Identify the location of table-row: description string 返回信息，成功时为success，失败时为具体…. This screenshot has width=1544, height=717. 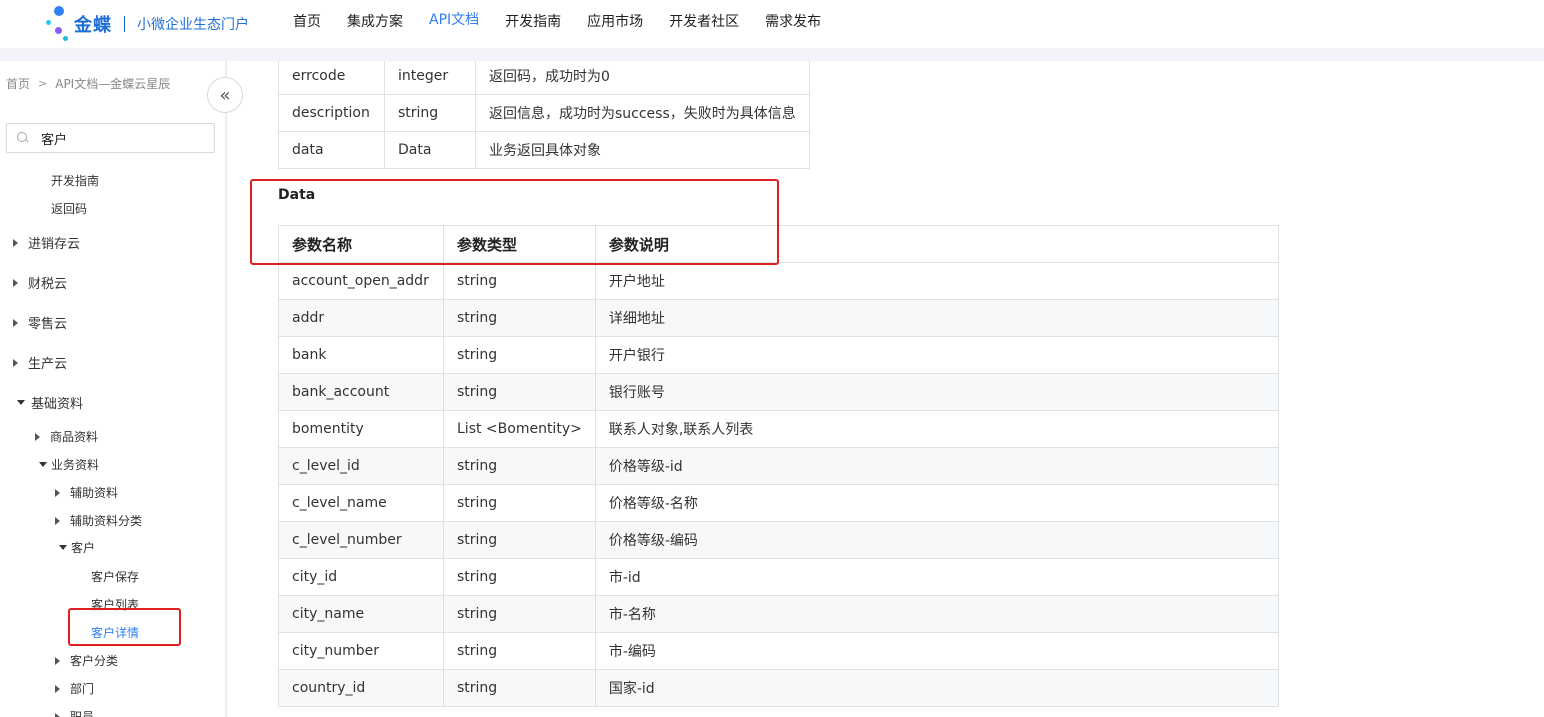
(544, 113).